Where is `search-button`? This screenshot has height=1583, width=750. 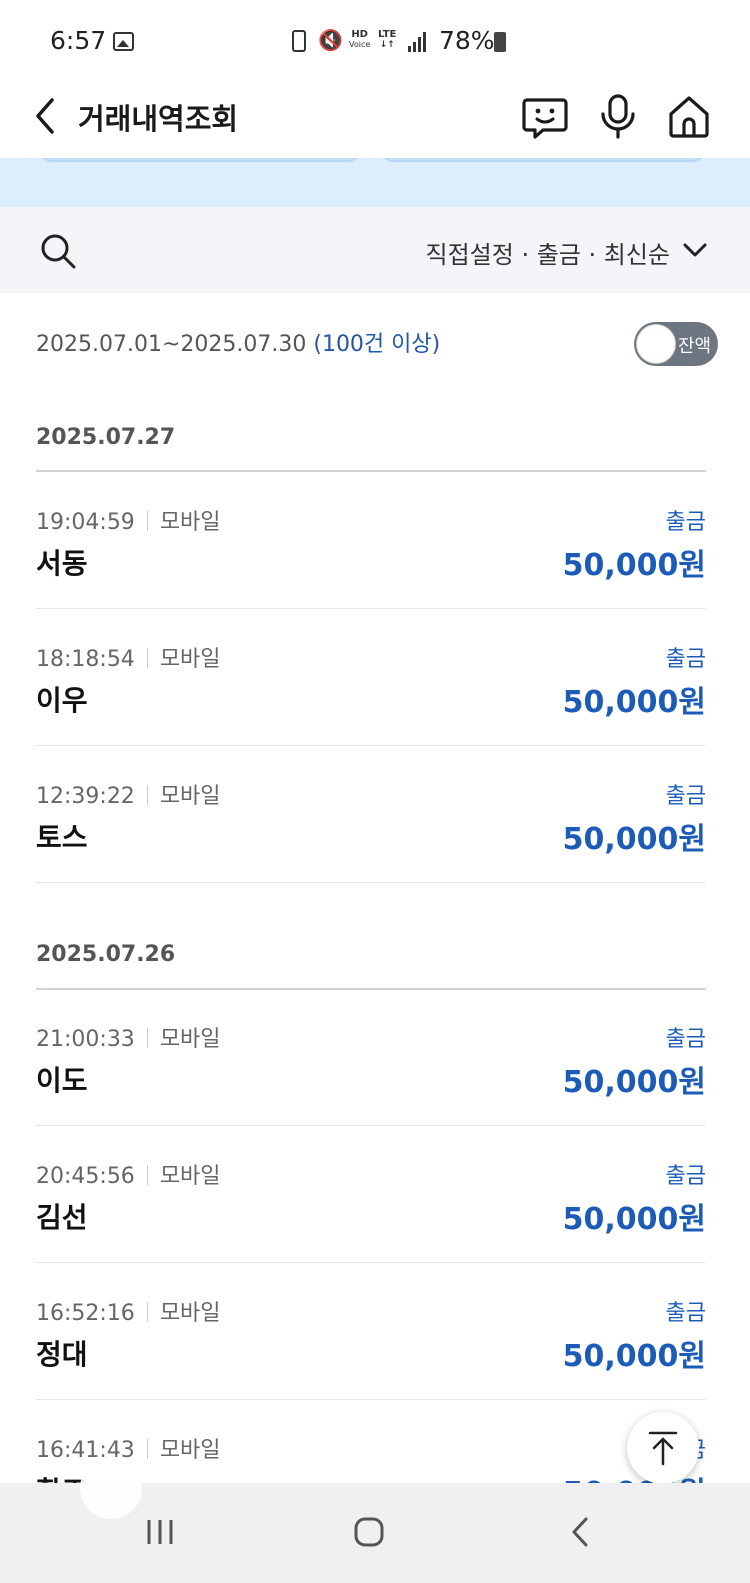
search-button is located at coordinates (58, 251).